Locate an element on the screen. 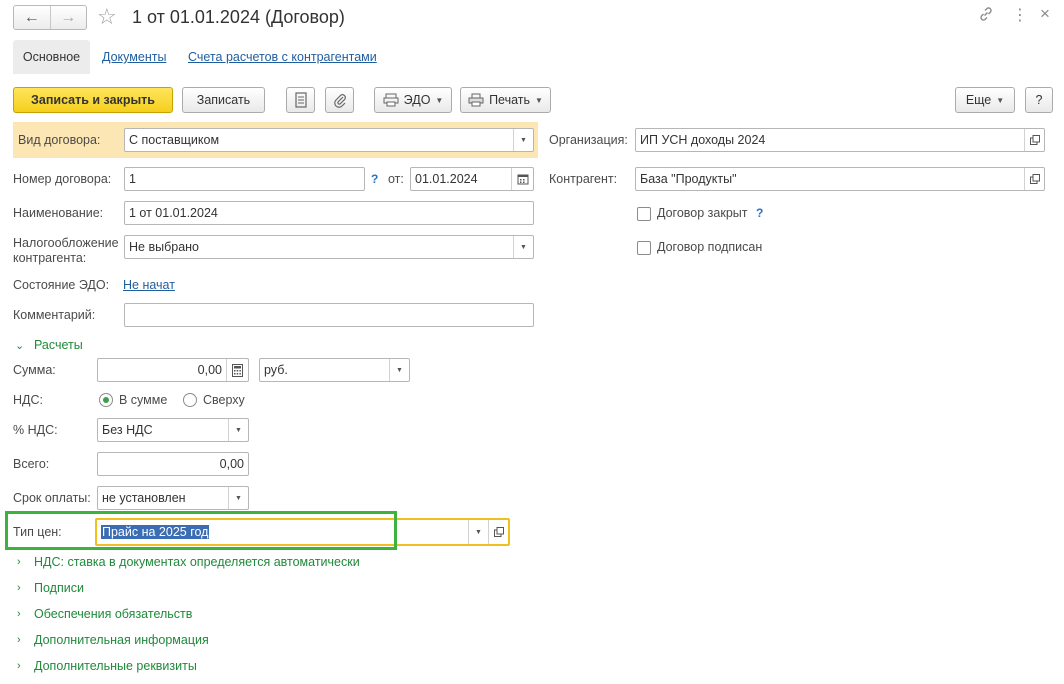 This screenshot has width=1064, height=684. price-type-label: Тип цен: is located at coordinates (37, 532).